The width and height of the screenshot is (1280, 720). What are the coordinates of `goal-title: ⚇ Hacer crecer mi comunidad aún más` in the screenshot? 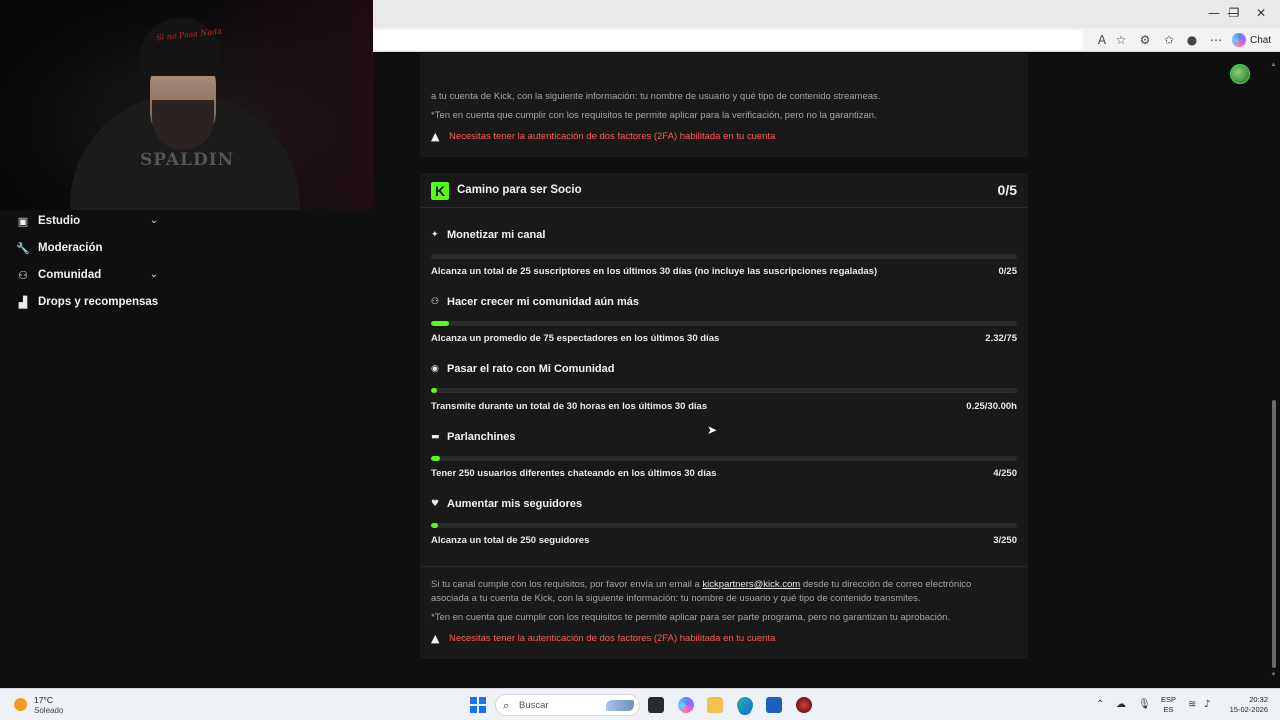 It's located at (535, 302).